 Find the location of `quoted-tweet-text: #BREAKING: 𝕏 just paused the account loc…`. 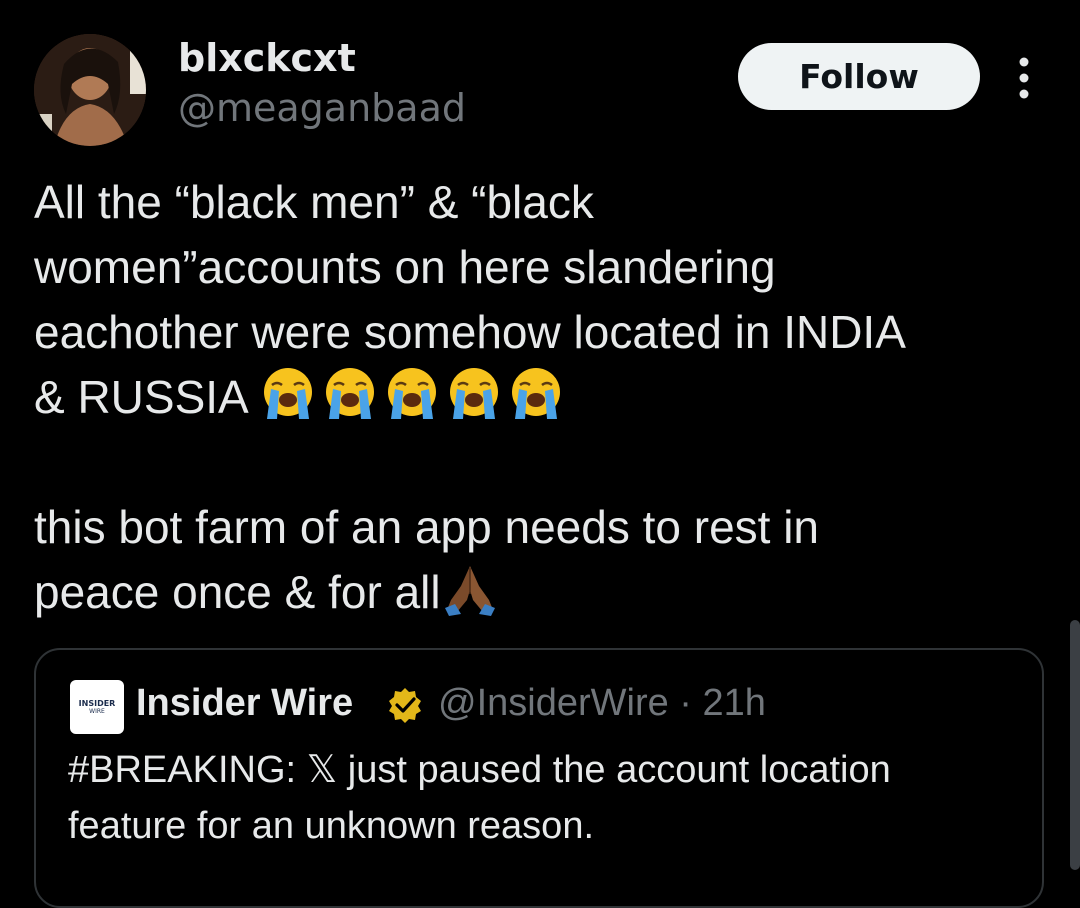

quoted-tweet-text: #BREAKING: 𝕏 just paused the account loc… is located at coordinates (548, 798).